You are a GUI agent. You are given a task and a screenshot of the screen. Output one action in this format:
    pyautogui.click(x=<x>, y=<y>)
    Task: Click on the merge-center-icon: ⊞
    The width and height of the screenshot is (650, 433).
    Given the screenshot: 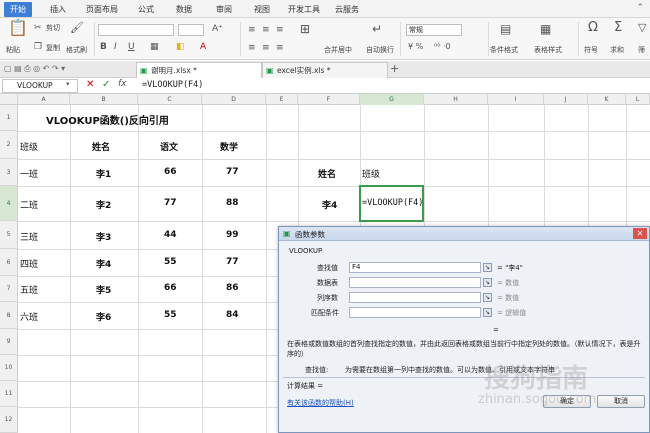 What is the action you would take?
    pyautogui.click(x=305, y=29)
    